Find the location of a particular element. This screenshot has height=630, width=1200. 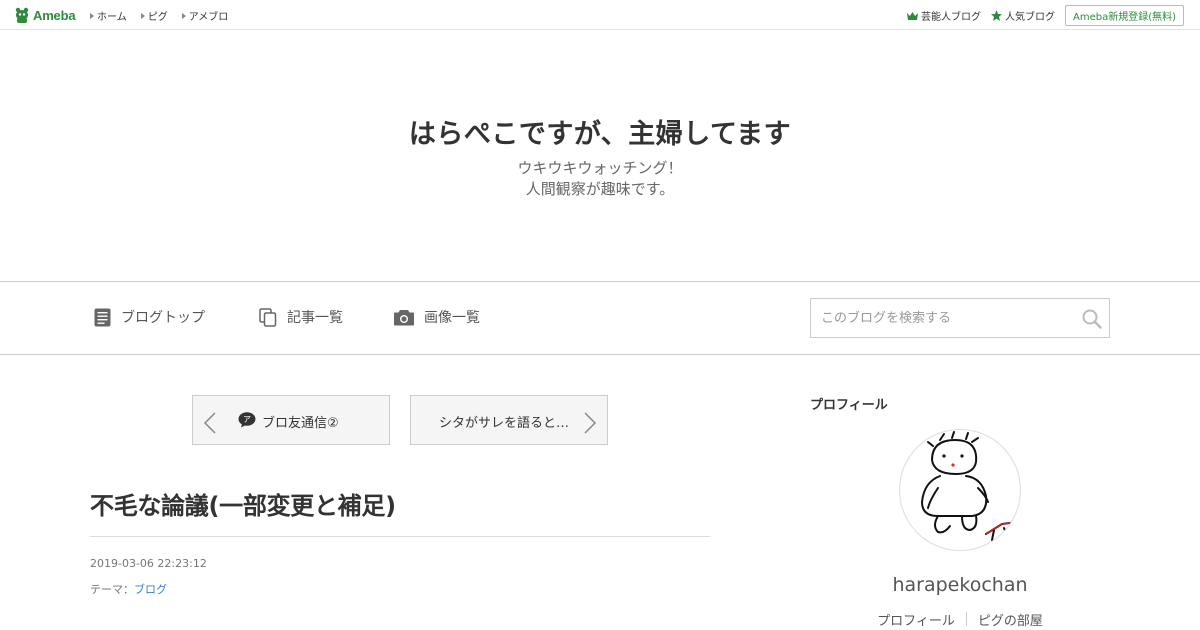

profile-heading: プロフィール is located at coordinates (849, 405).